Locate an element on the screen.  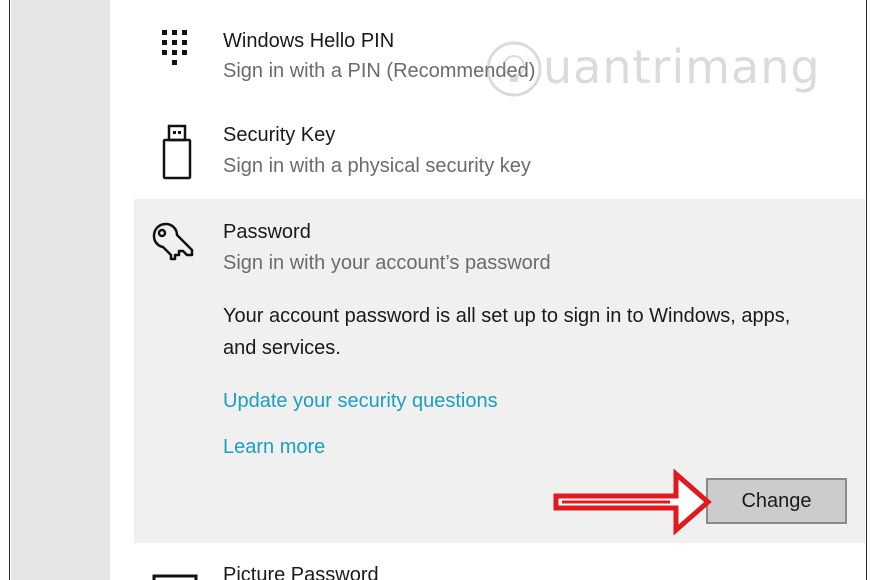
key-icon is located at coordinates (173, 241).